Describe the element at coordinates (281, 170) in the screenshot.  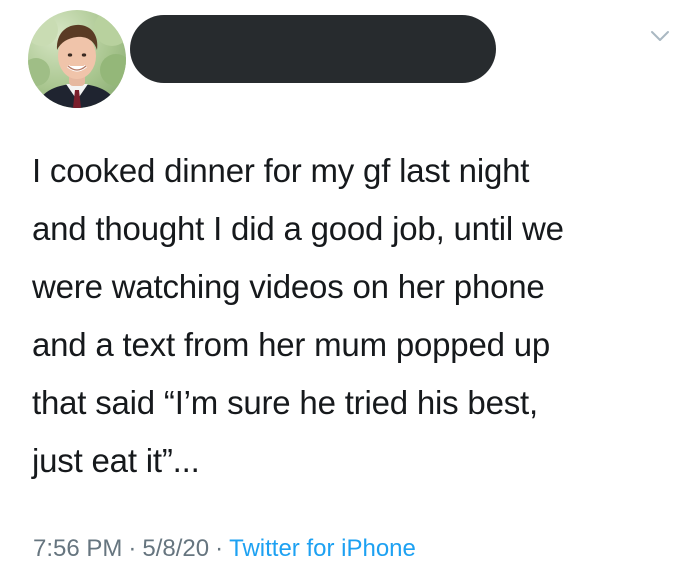
I see `tweet-line: I cooked dinner for my gf last night` at that location.